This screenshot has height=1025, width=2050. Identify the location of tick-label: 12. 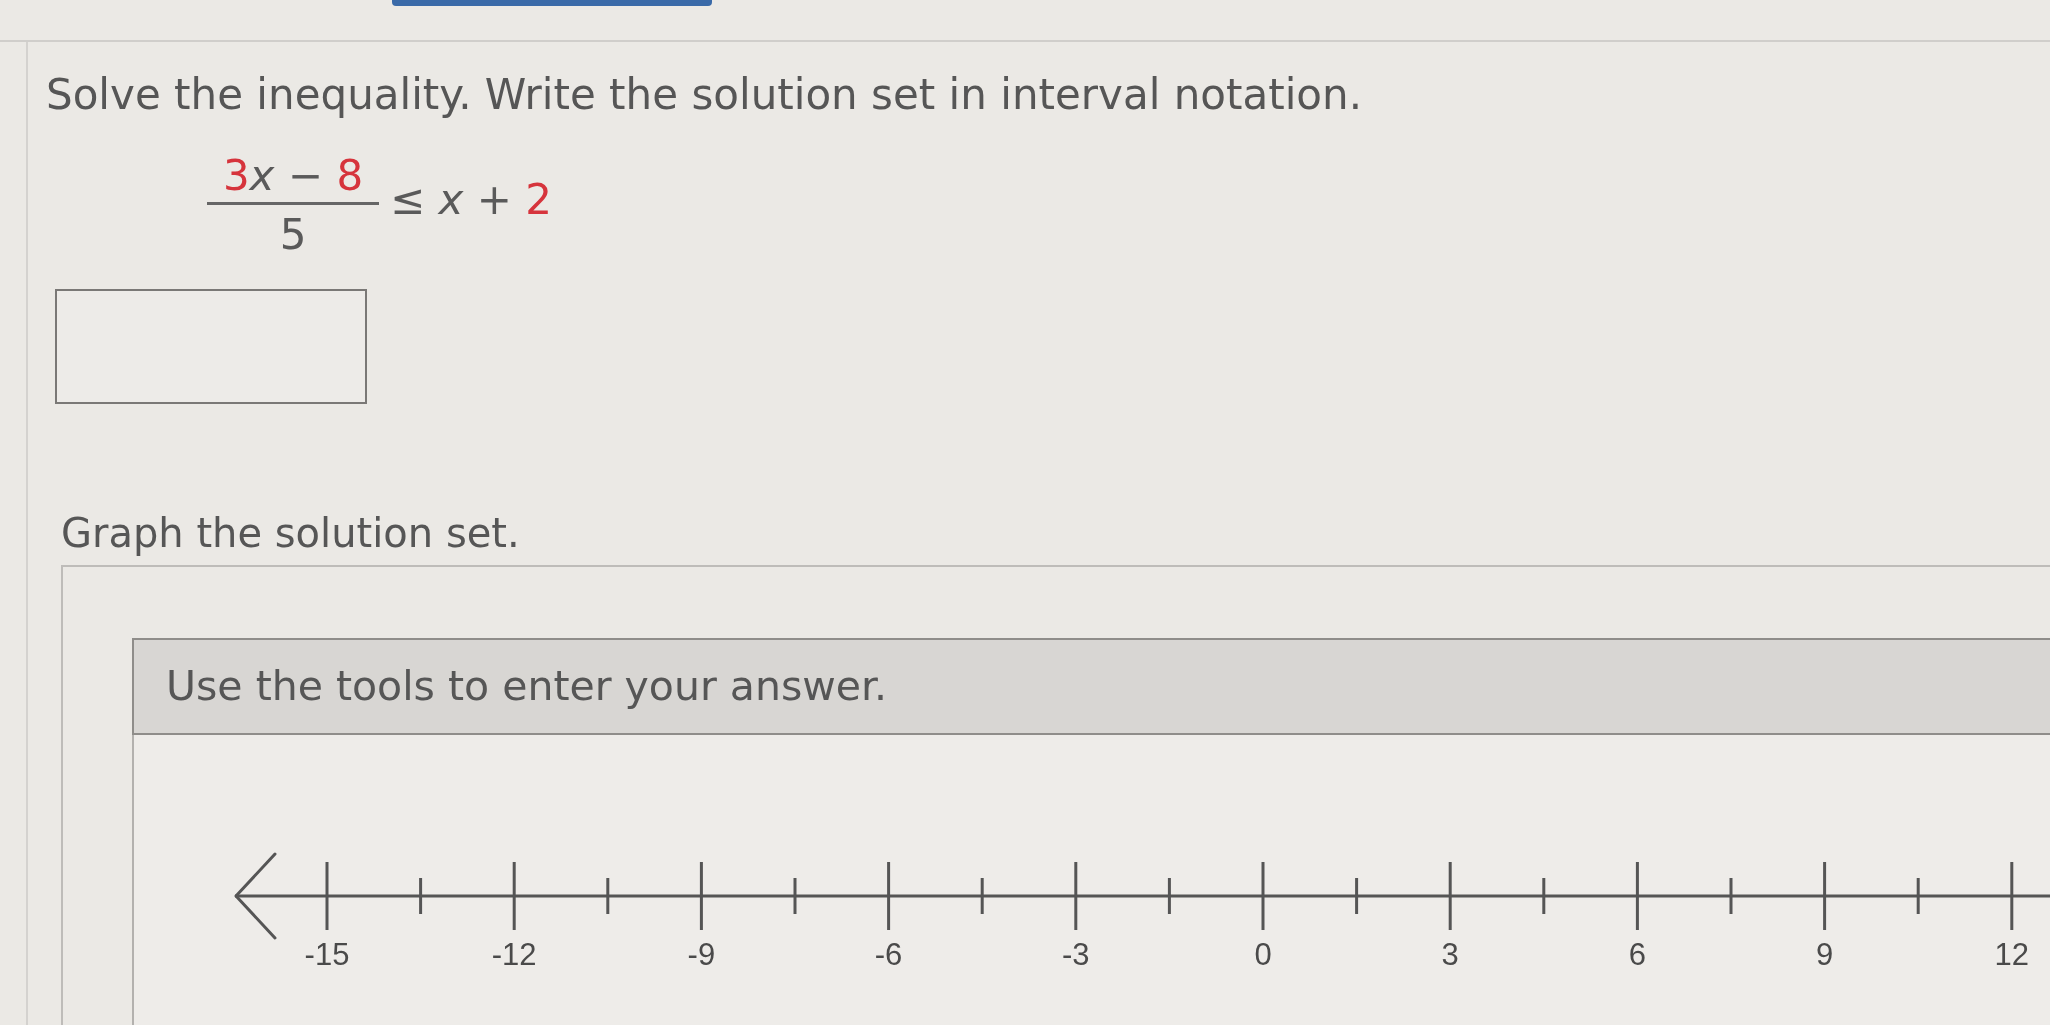
(2012, 954).